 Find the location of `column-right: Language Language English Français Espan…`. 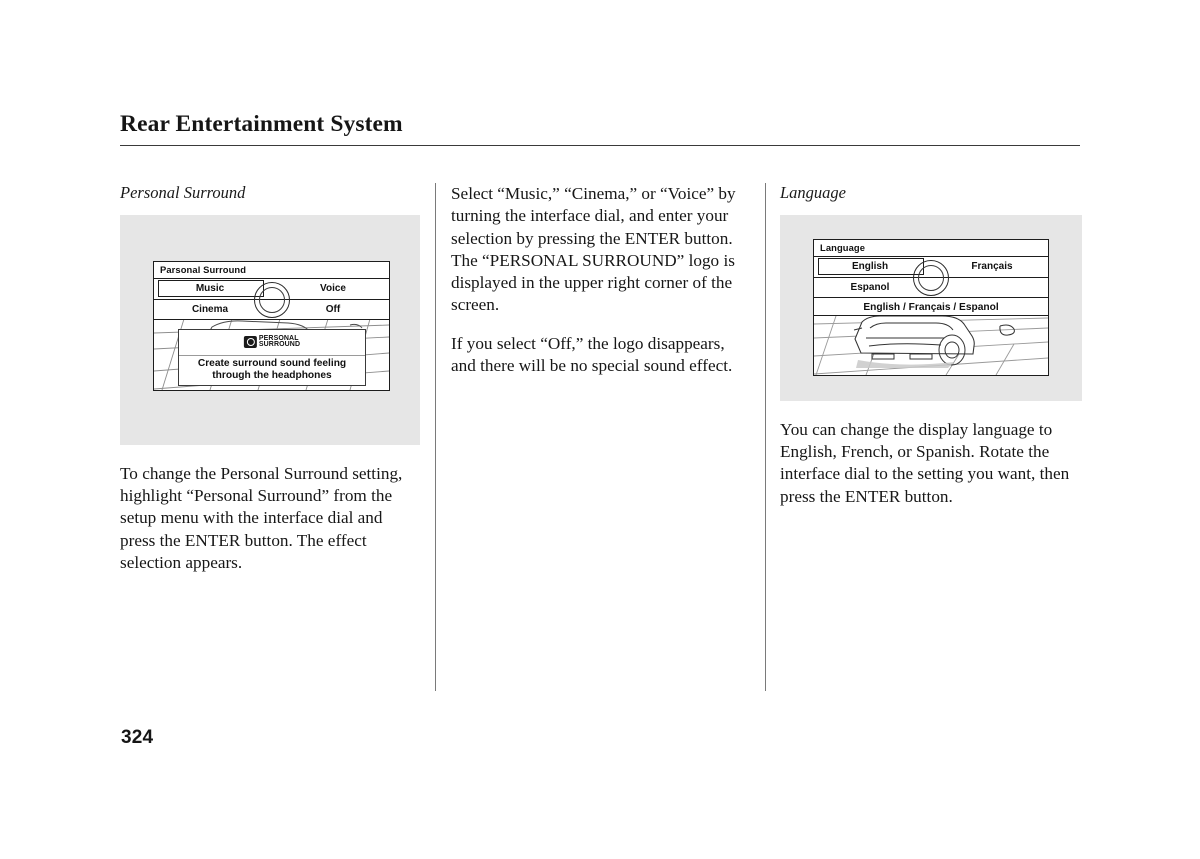

column-right: Language Language English Français Espan… is located at coordinates (931, 345).